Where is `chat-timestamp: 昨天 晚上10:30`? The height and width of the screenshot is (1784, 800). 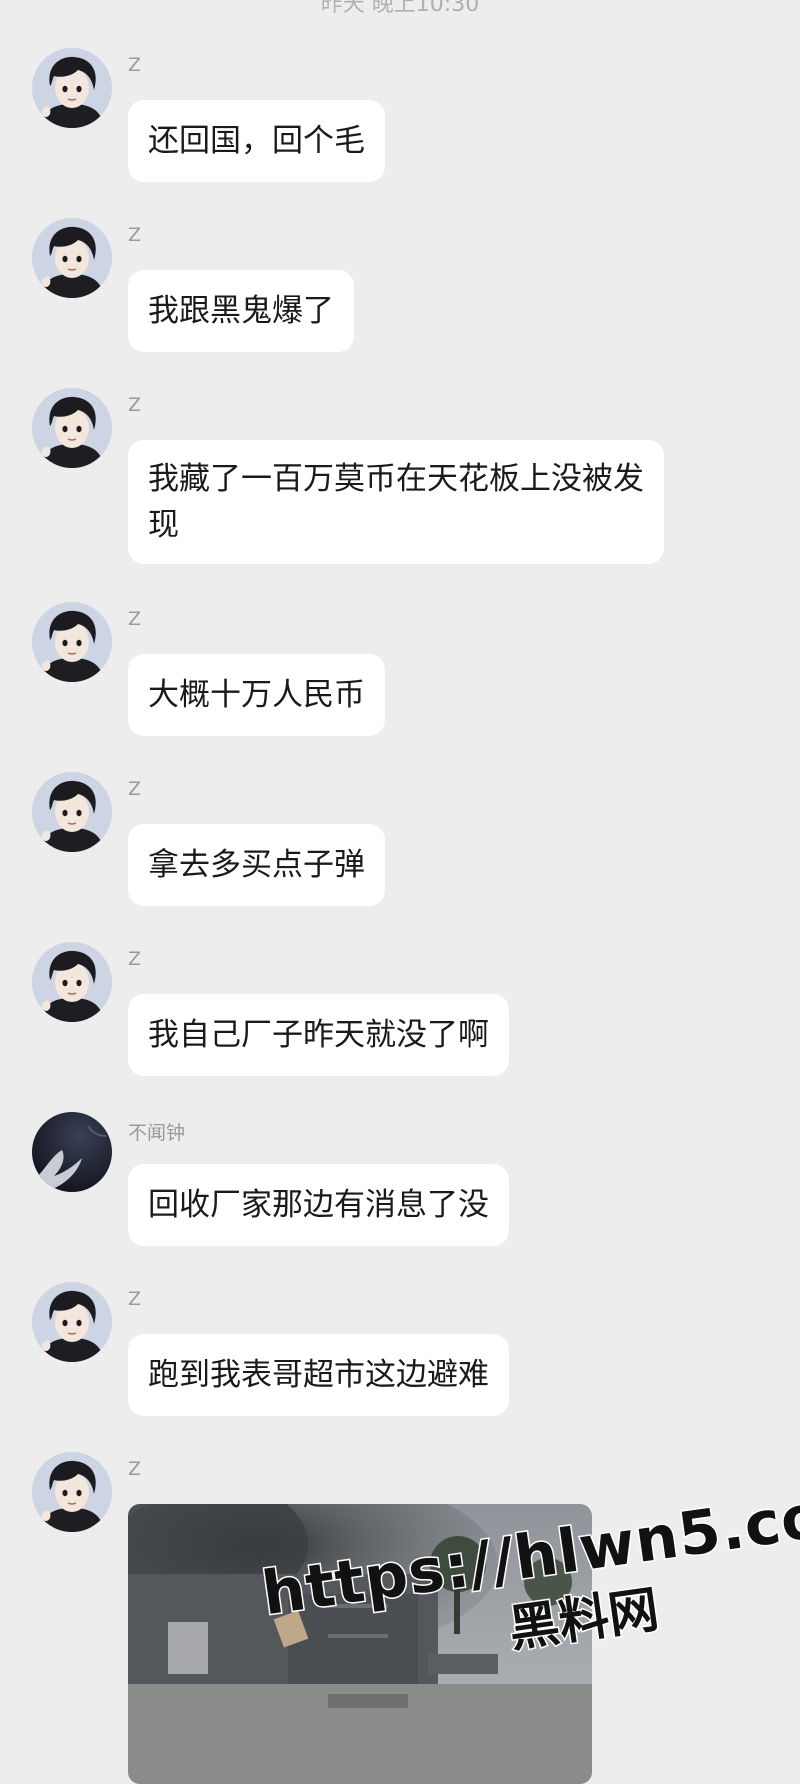 chat-timestamp: 昨天 晚上10:30 is located at coordinates (400, 8).